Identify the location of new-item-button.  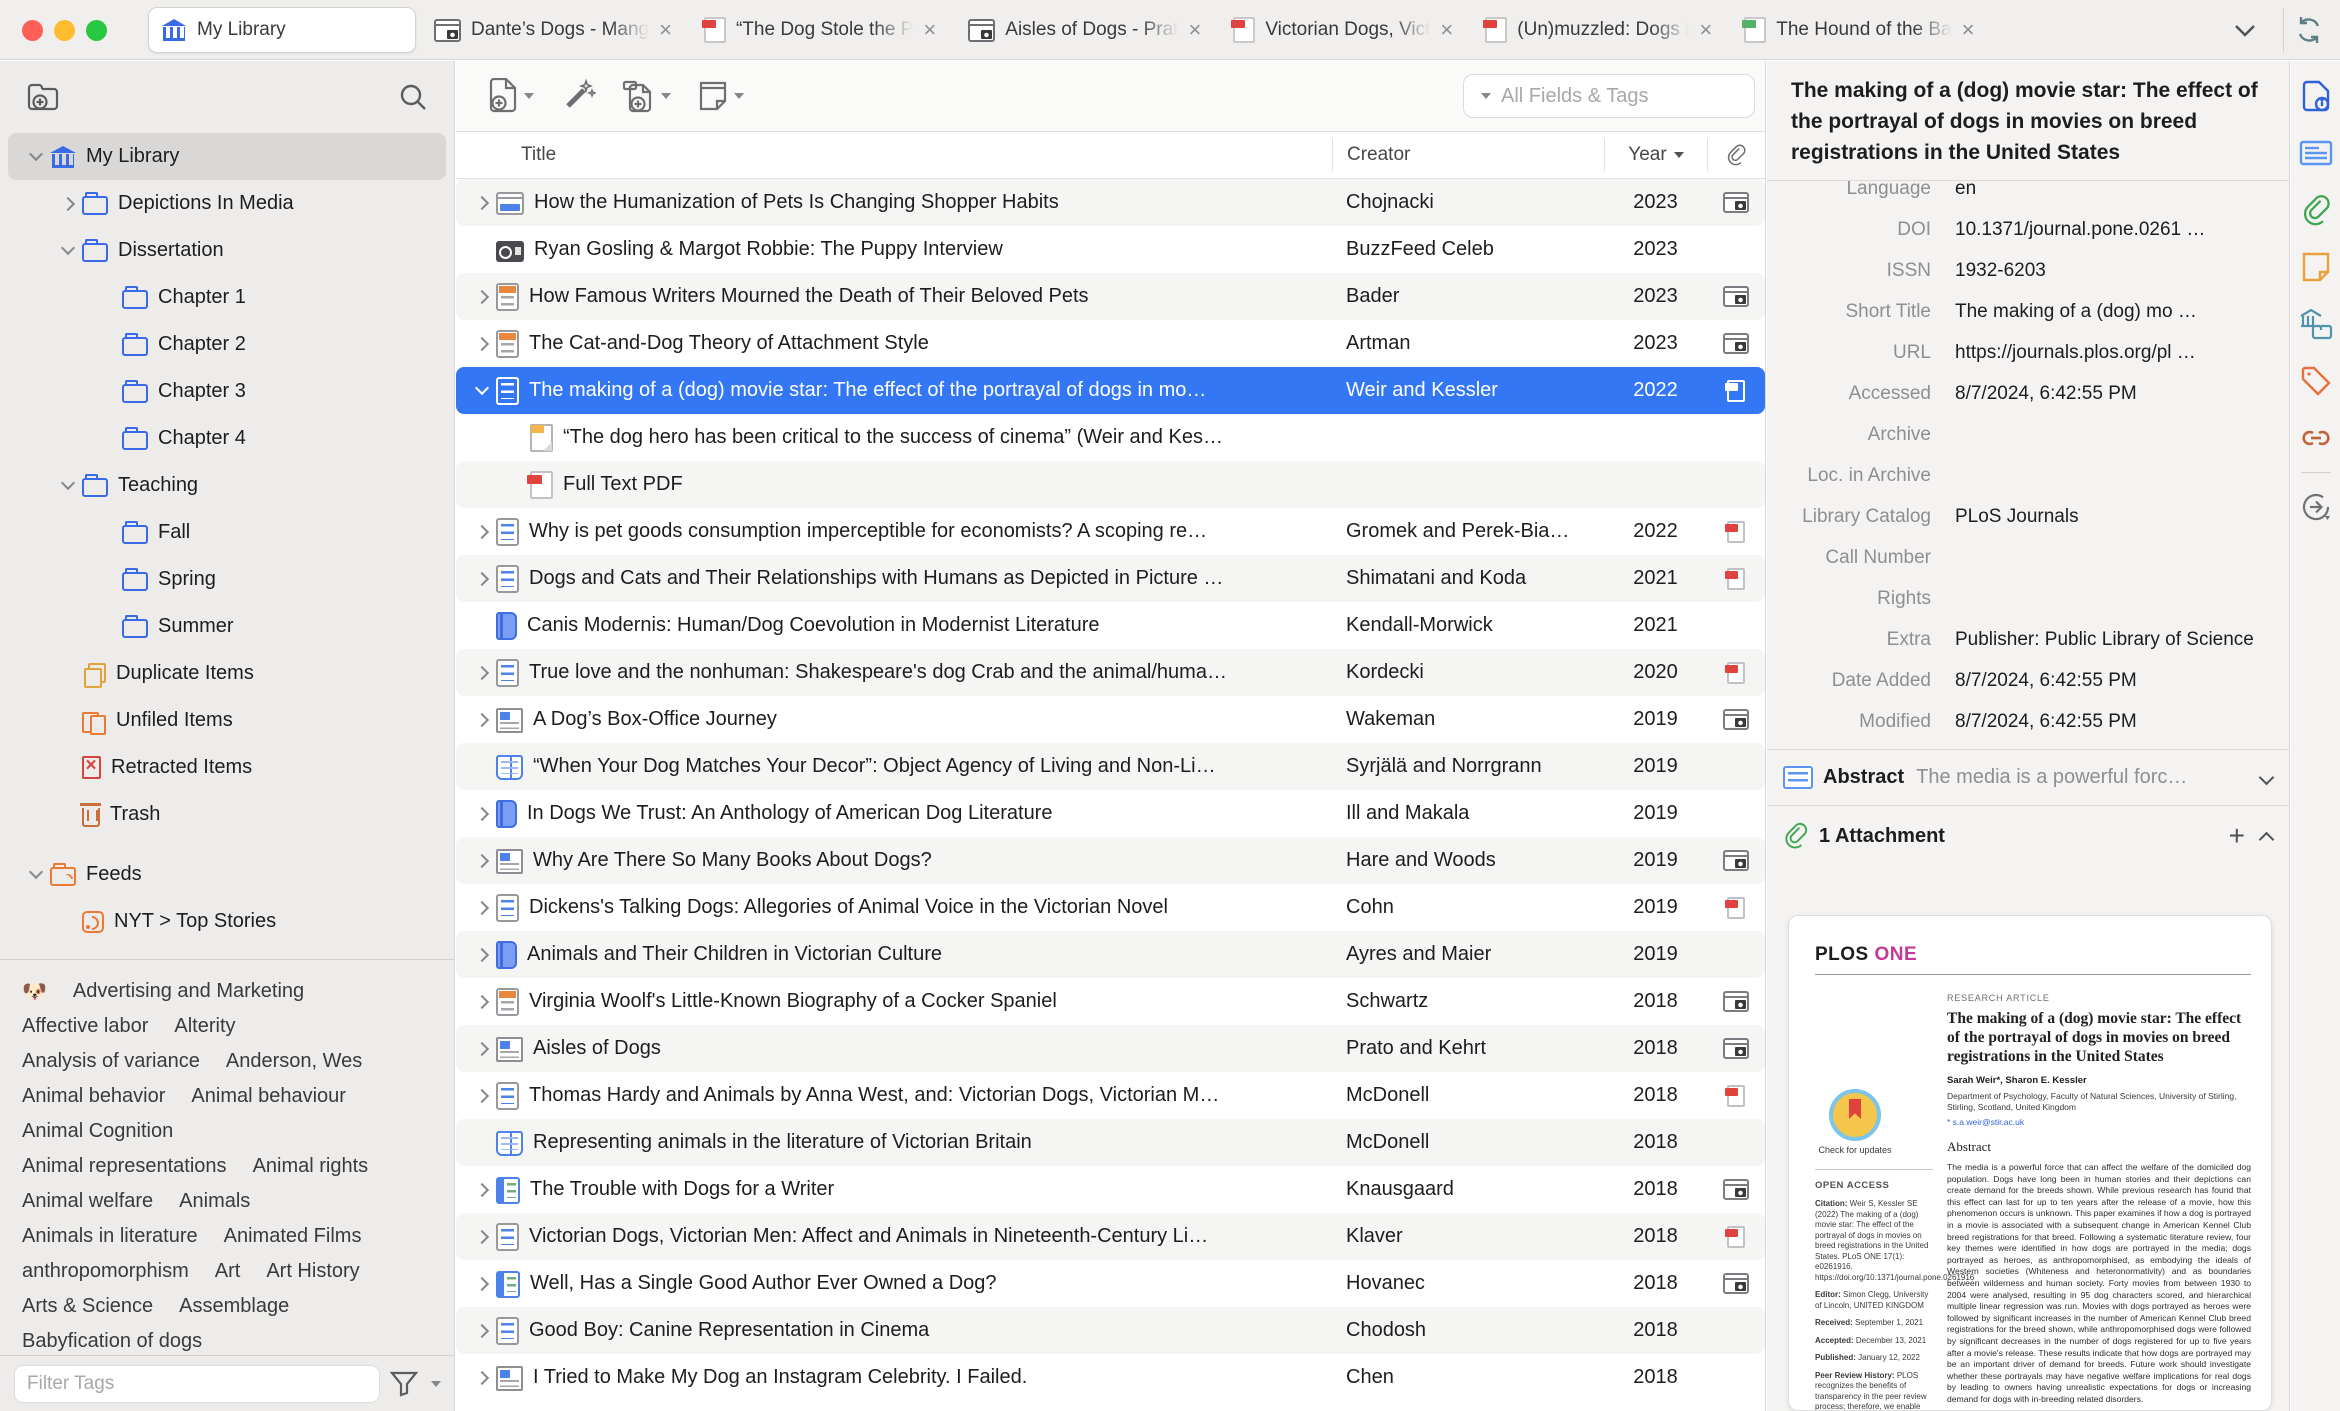
(510, 96).